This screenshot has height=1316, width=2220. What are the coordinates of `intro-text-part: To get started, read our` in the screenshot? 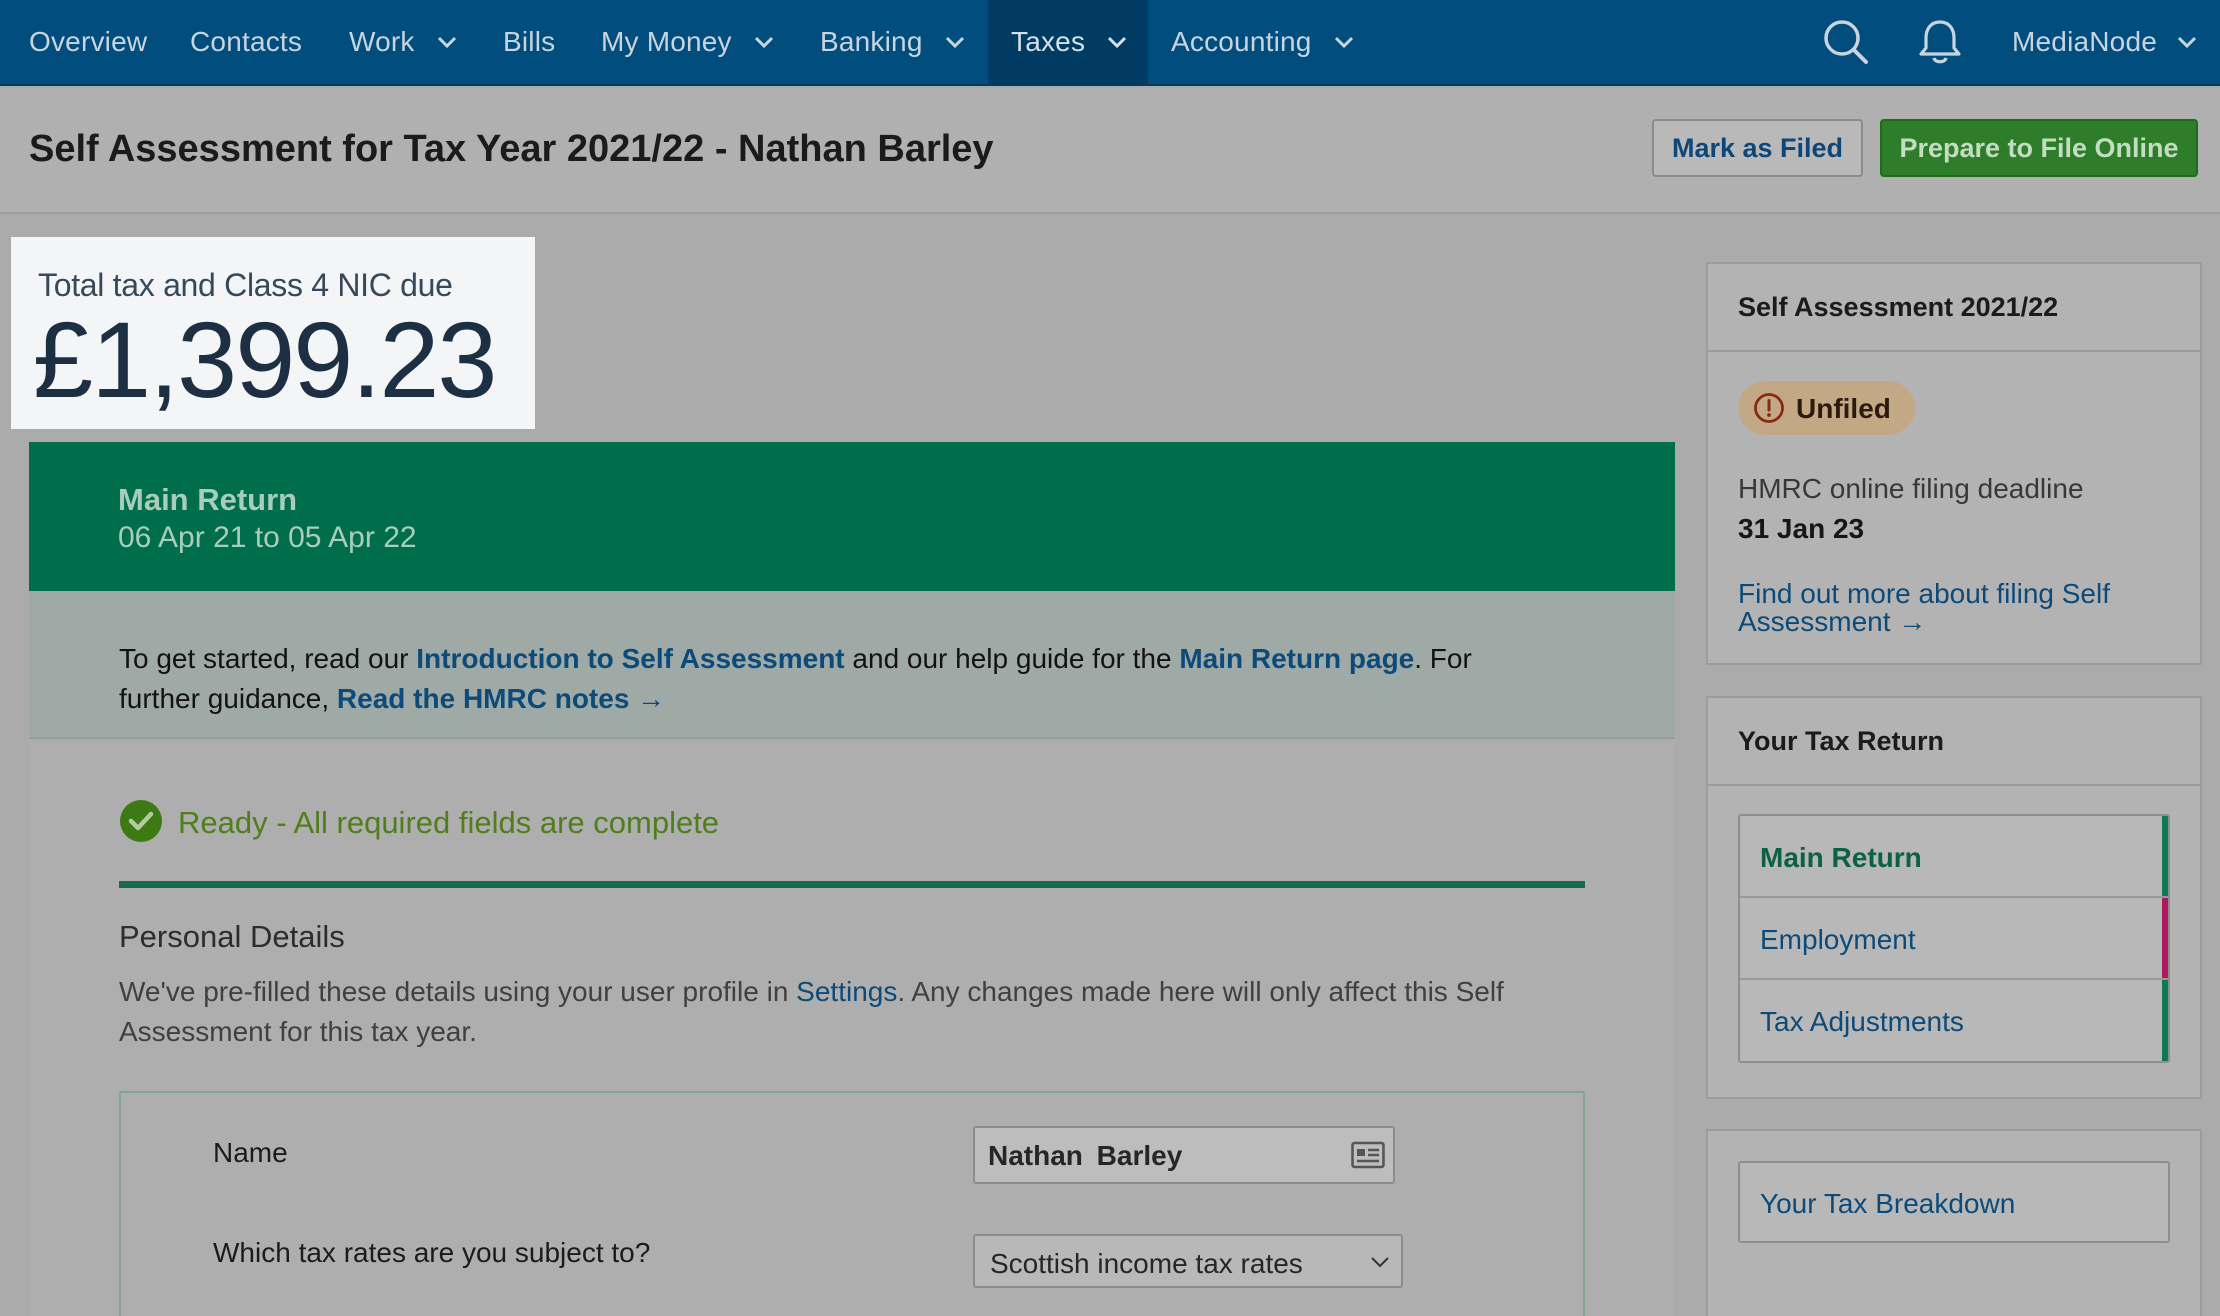 It's located at (268, 658).